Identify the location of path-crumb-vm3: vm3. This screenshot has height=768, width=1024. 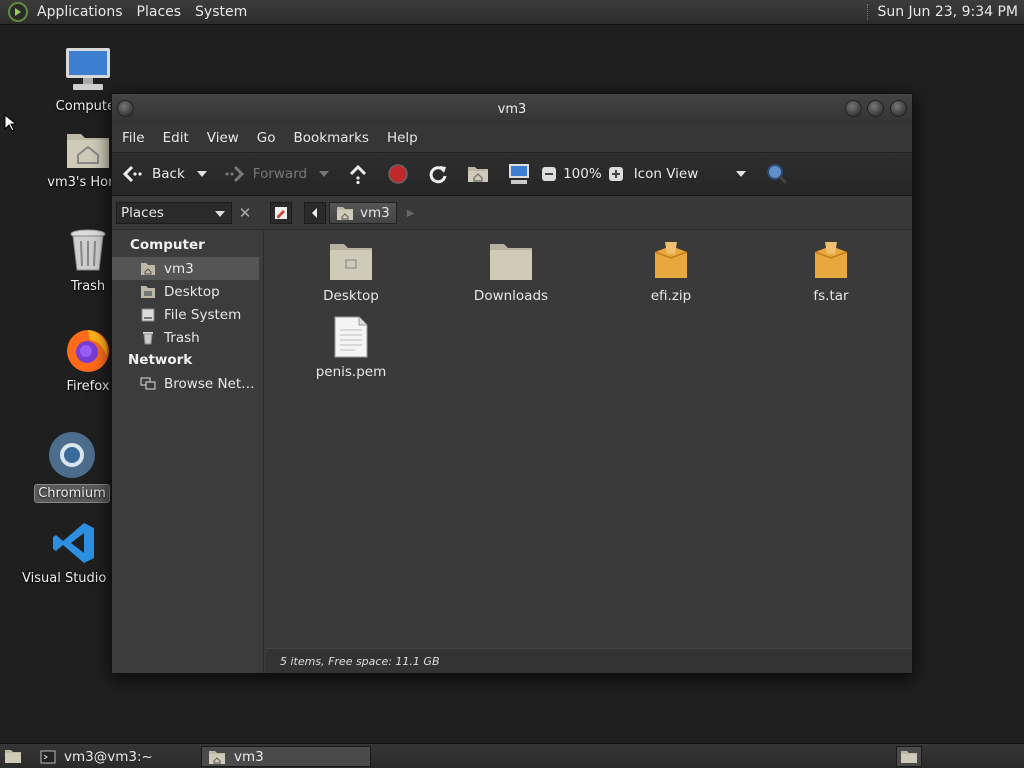
(363, 213).